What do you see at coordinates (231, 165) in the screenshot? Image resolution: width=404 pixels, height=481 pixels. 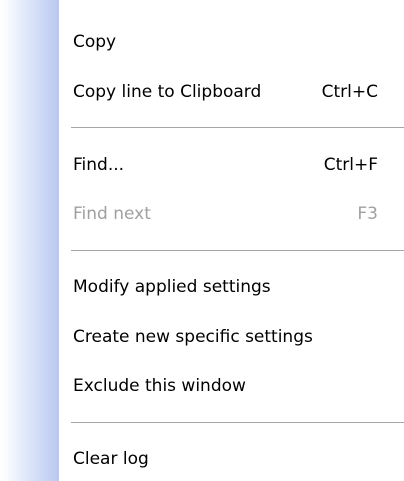 I see `menu-item-find: Find... Ctrl+F` at bounding box center [231, 165].